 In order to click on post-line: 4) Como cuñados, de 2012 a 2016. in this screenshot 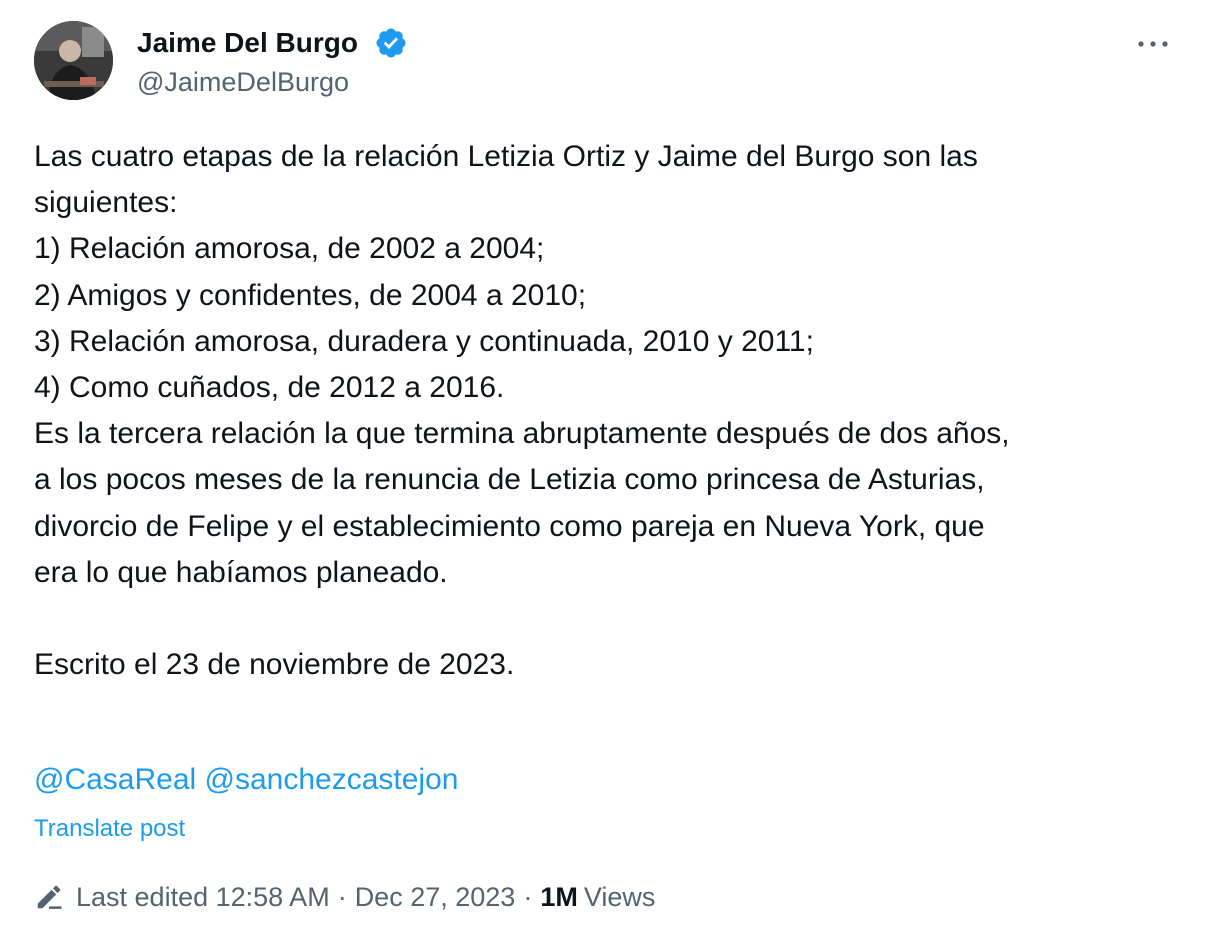, I will do `click(269, 387)`.